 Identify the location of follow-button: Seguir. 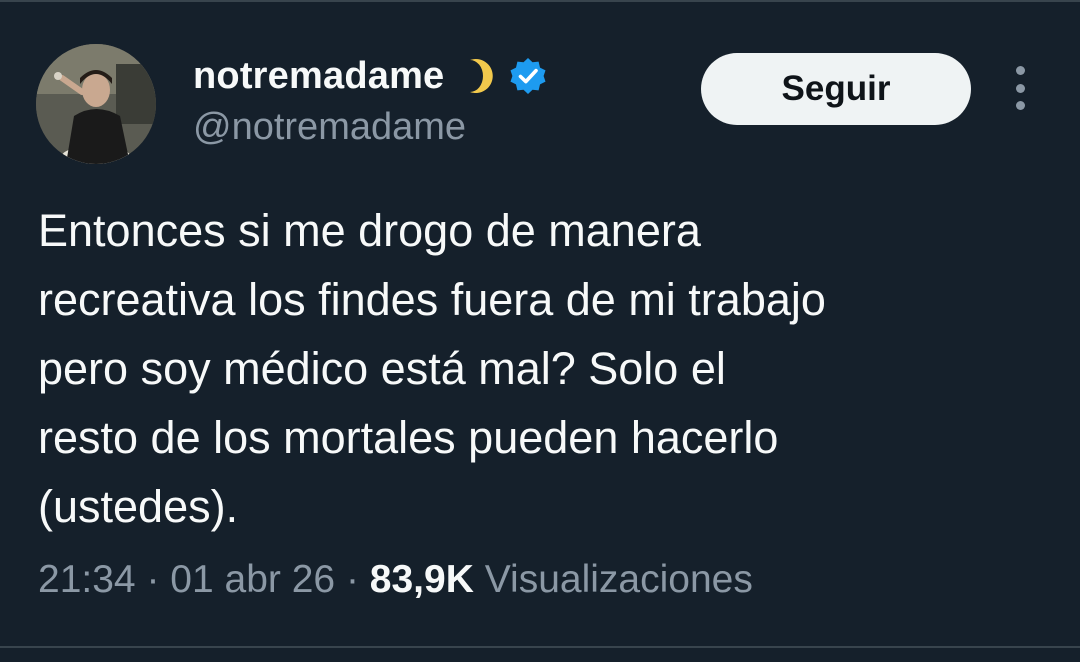
(836, 89).